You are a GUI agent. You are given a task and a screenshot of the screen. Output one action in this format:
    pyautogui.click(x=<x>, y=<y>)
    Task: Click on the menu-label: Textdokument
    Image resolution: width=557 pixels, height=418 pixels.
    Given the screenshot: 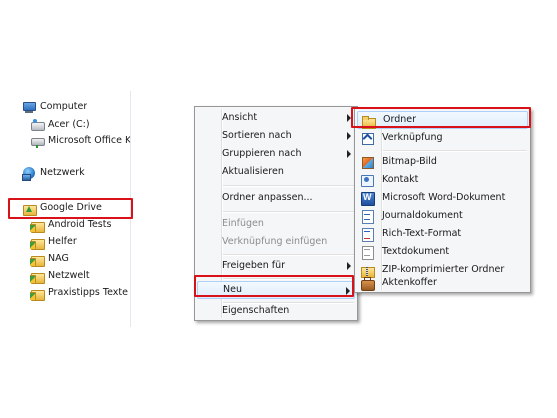 What is the action you would take?
    pyautogui.click(x=416, y=251)
    